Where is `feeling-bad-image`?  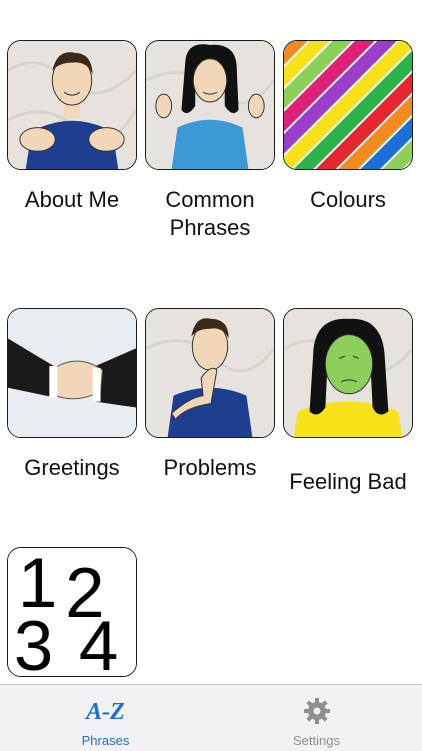
feeling-bad-image is located at coordinates (348, 373).